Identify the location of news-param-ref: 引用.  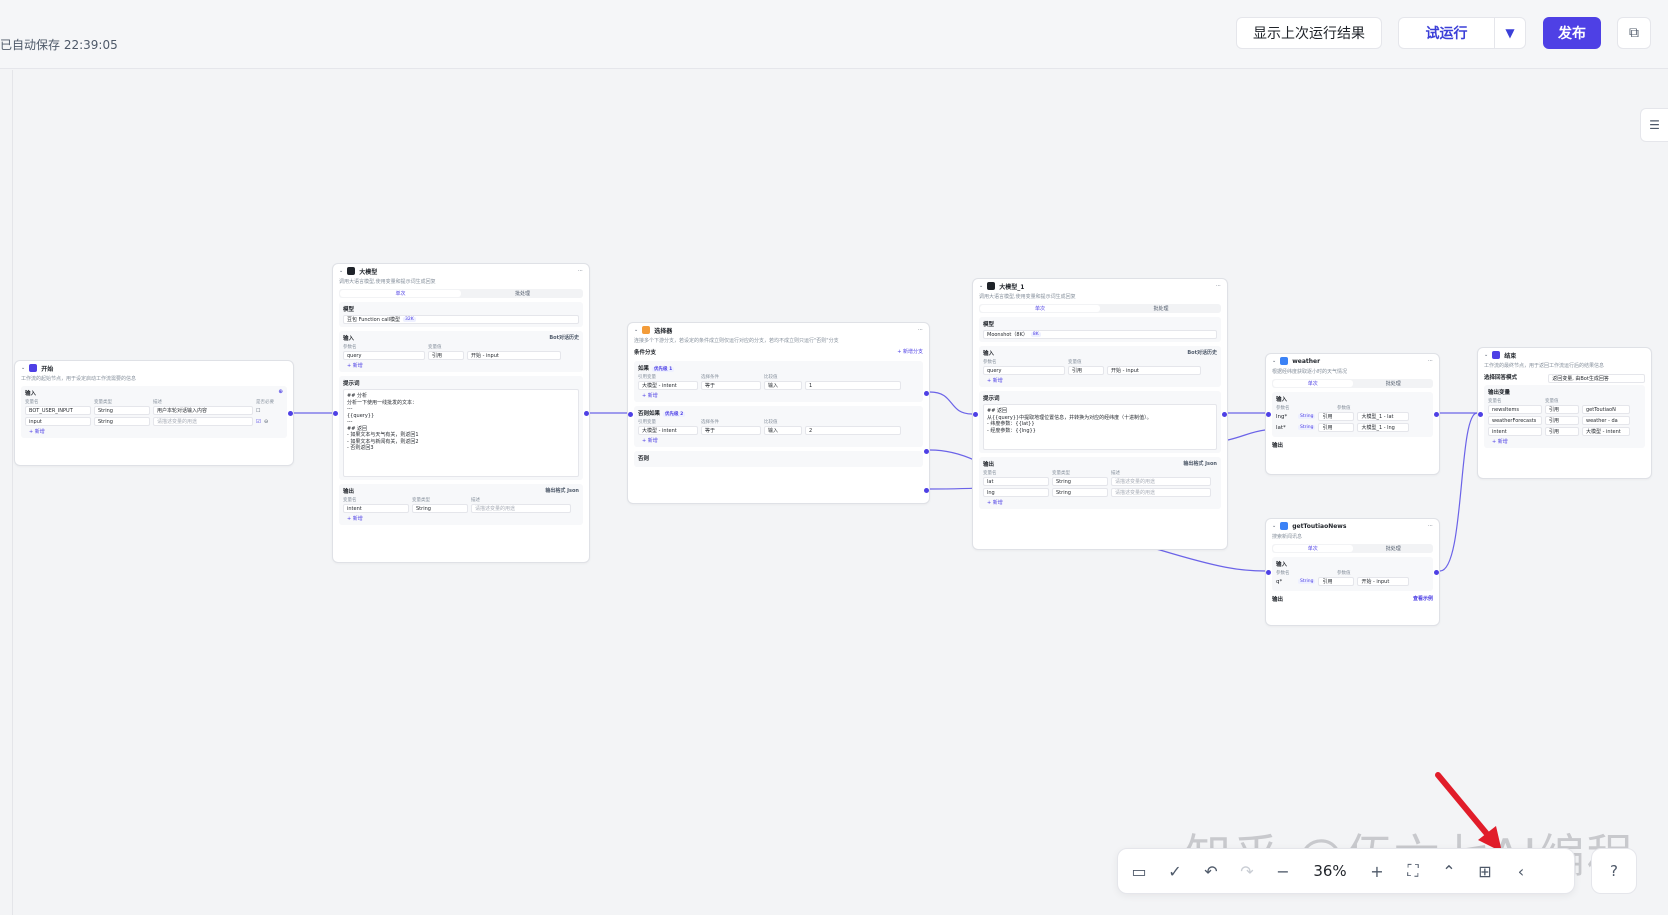
(1336, 581).